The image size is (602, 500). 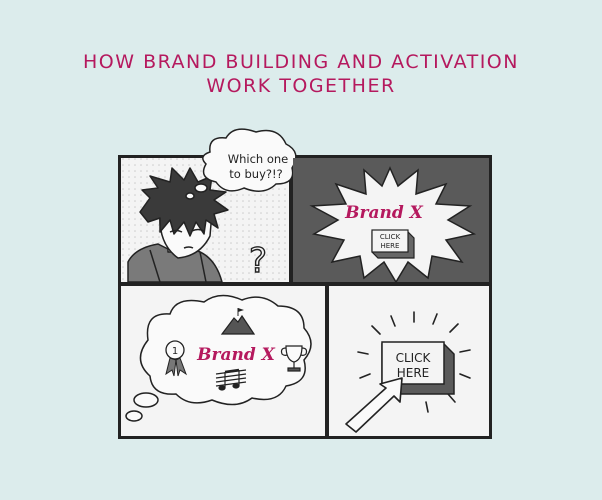 I want to click on panel-4: CLICK HERE, so click(x=409, y=361).